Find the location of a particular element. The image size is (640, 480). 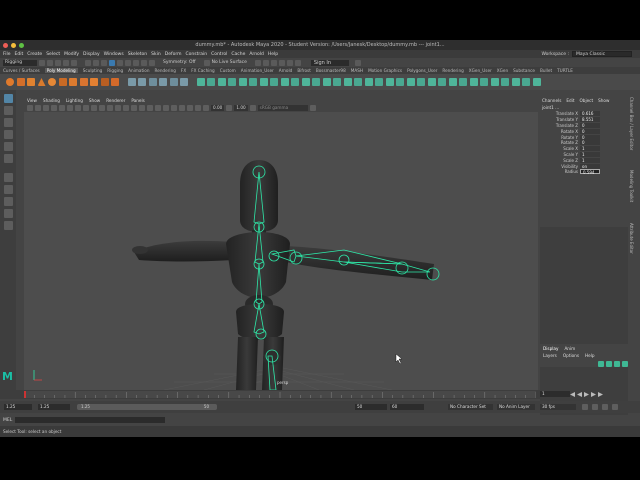

mirror-icon is located at coordinates (173, 82).